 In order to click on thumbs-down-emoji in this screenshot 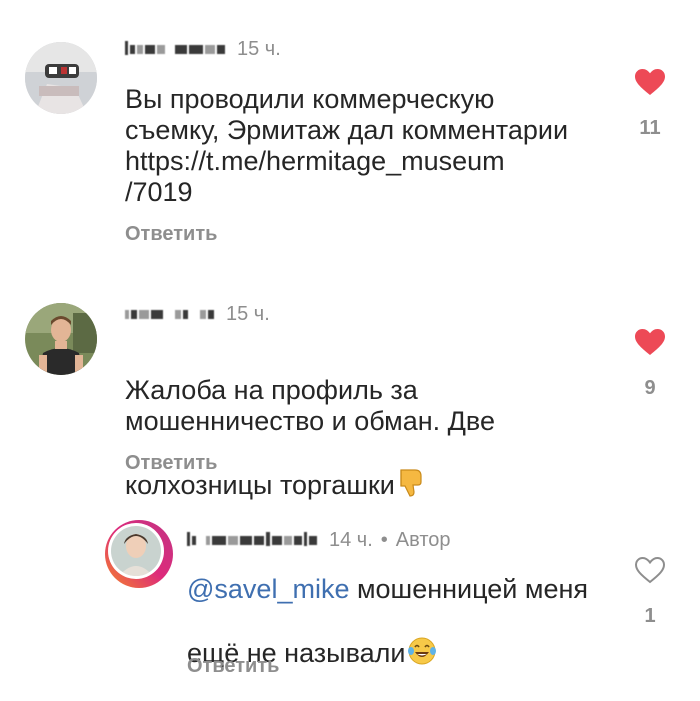, I will do `click(411, 471)`.